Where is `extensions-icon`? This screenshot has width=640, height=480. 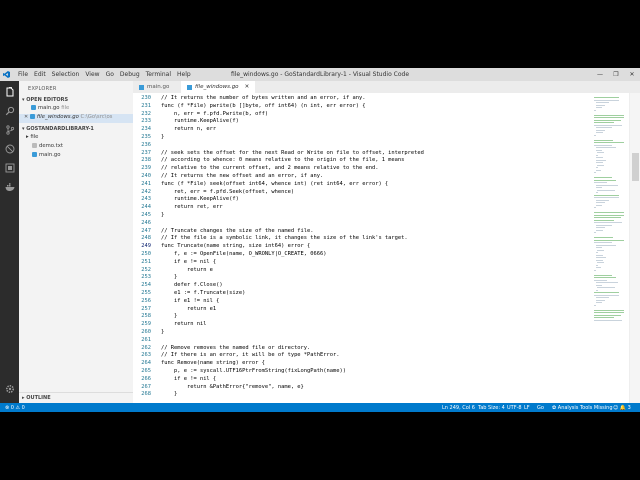
extensions-icon is located at coordinates (9, 167).